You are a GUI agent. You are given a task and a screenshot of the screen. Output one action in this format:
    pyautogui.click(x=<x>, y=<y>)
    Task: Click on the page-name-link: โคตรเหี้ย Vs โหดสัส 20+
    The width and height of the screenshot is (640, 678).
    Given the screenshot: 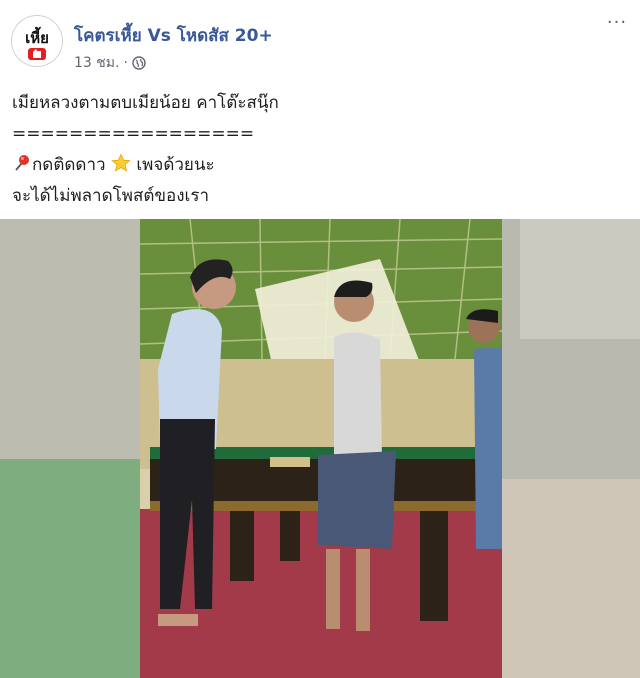 What is the action you would take?
    pyautogui.click(x=173, y=35)
    